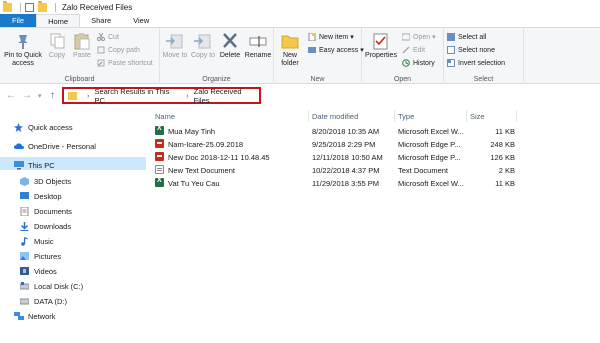 The width and height of the screenshot is (600, 343). What do you see at coordinates (42, 6) in the screenshot?
I see `new-folder-quick-icon` at bounding box center [42, 6].